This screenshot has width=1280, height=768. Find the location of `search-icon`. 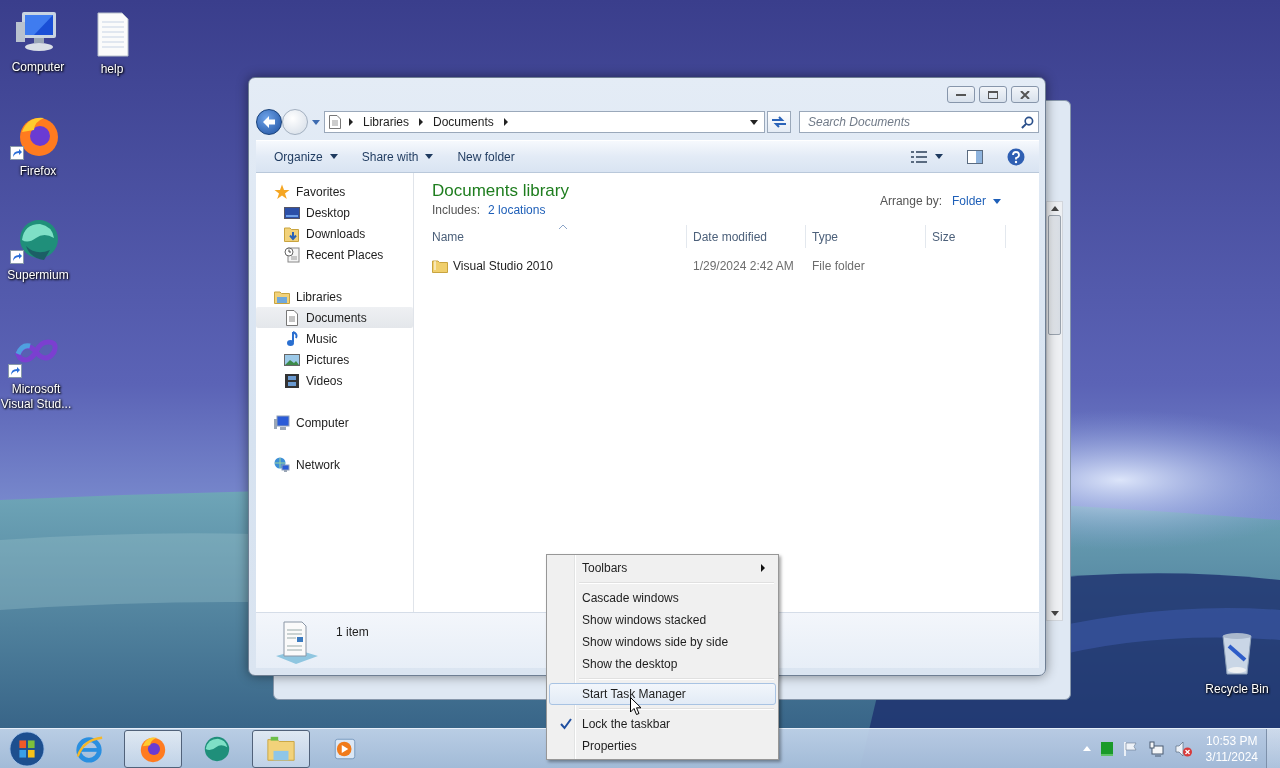

search-icon is located at coordinates (1027, 122).